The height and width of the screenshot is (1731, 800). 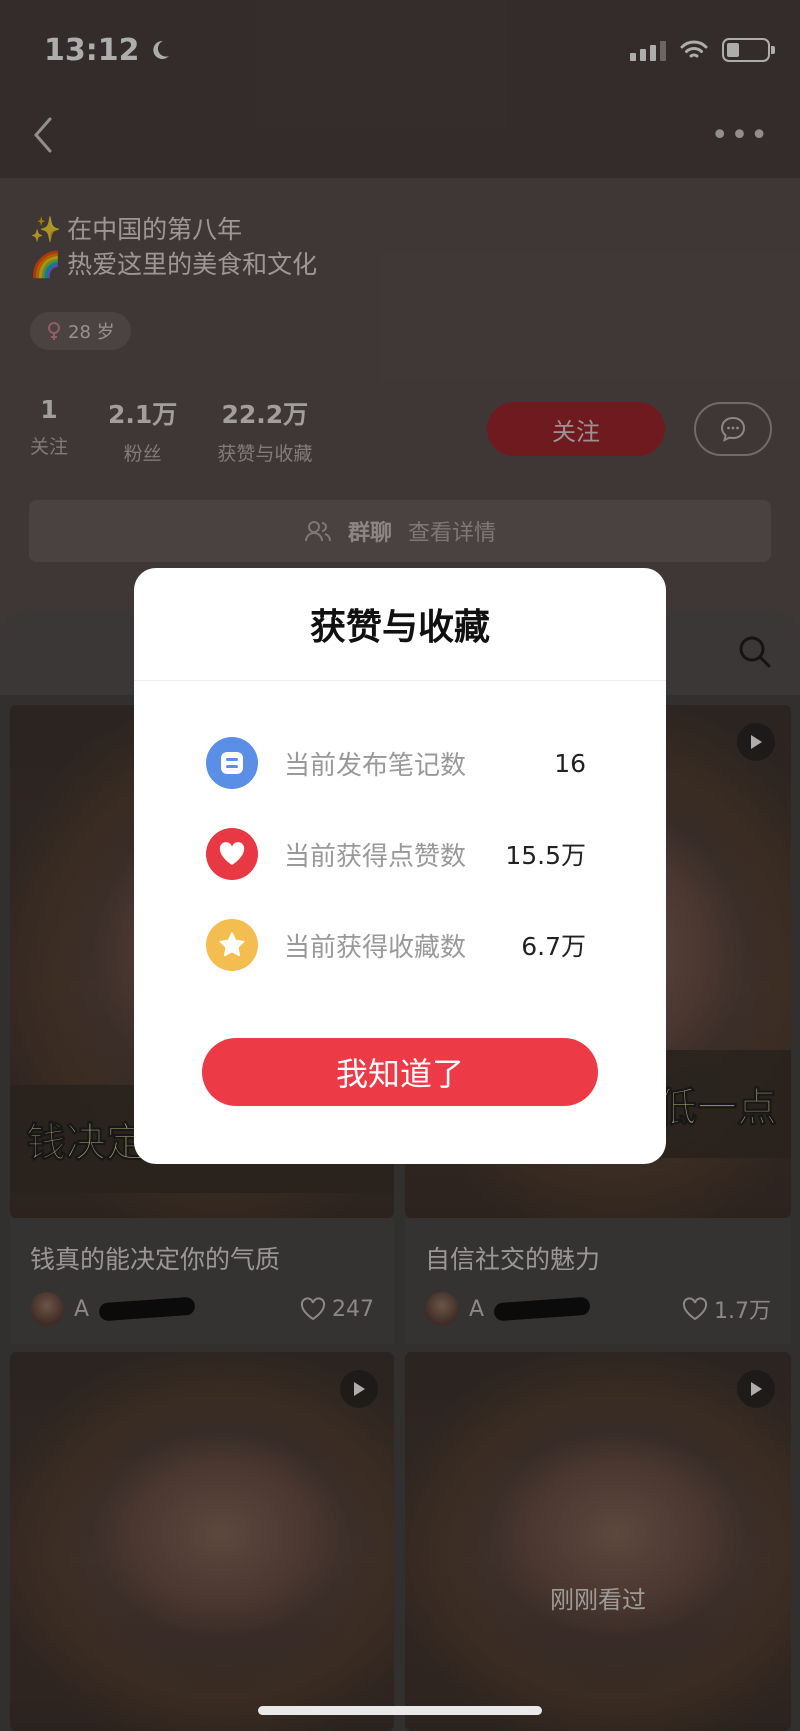 What do you see at coordinates (375, 765) in the screenshot?
I see `notes-count-label: 当前发布笔记数` at bounding box center [375, 765].